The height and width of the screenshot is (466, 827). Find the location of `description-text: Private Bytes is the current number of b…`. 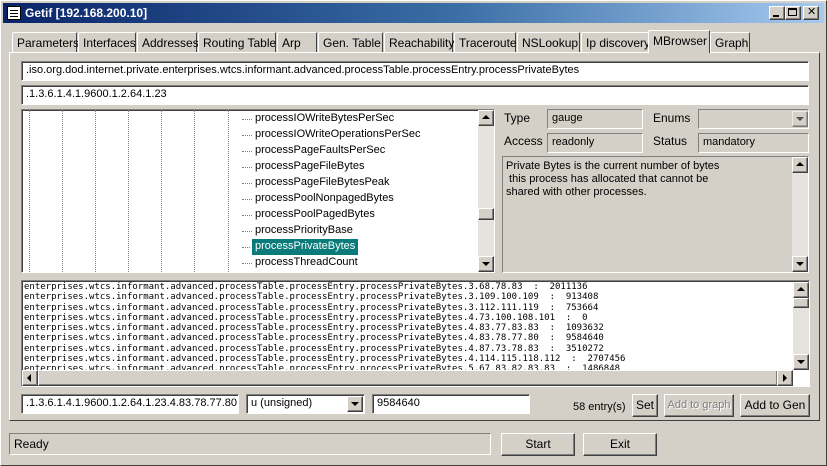

description-text: Private Bytes is the current number of b… is located at coordinates (613, 179).